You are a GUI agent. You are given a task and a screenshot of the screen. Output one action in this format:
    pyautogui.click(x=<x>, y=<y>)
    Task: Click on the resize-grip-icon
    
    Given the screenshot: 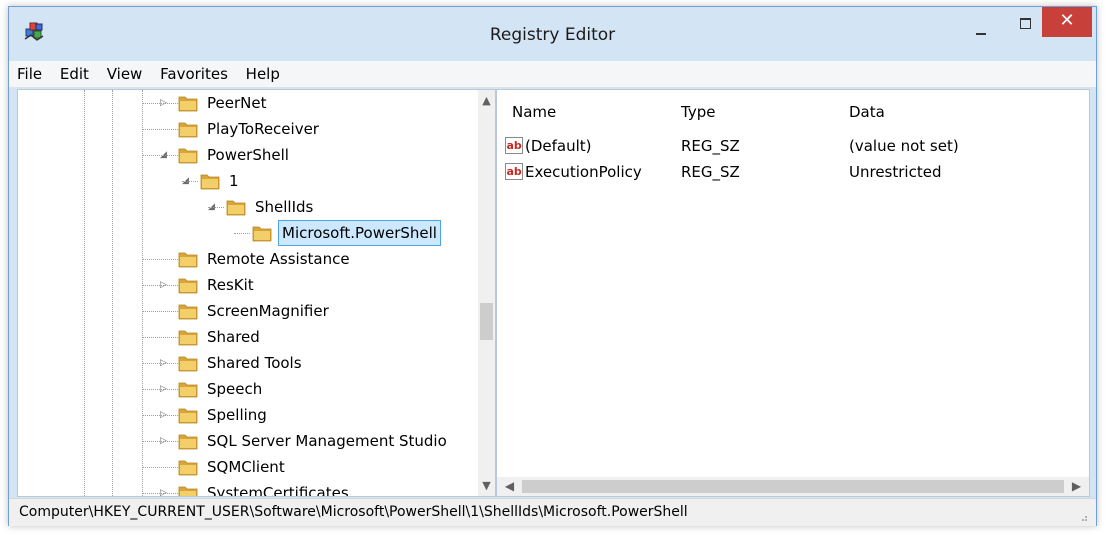 What is the action you would take?
    pyautogui.click(x=1083, y=517)
    